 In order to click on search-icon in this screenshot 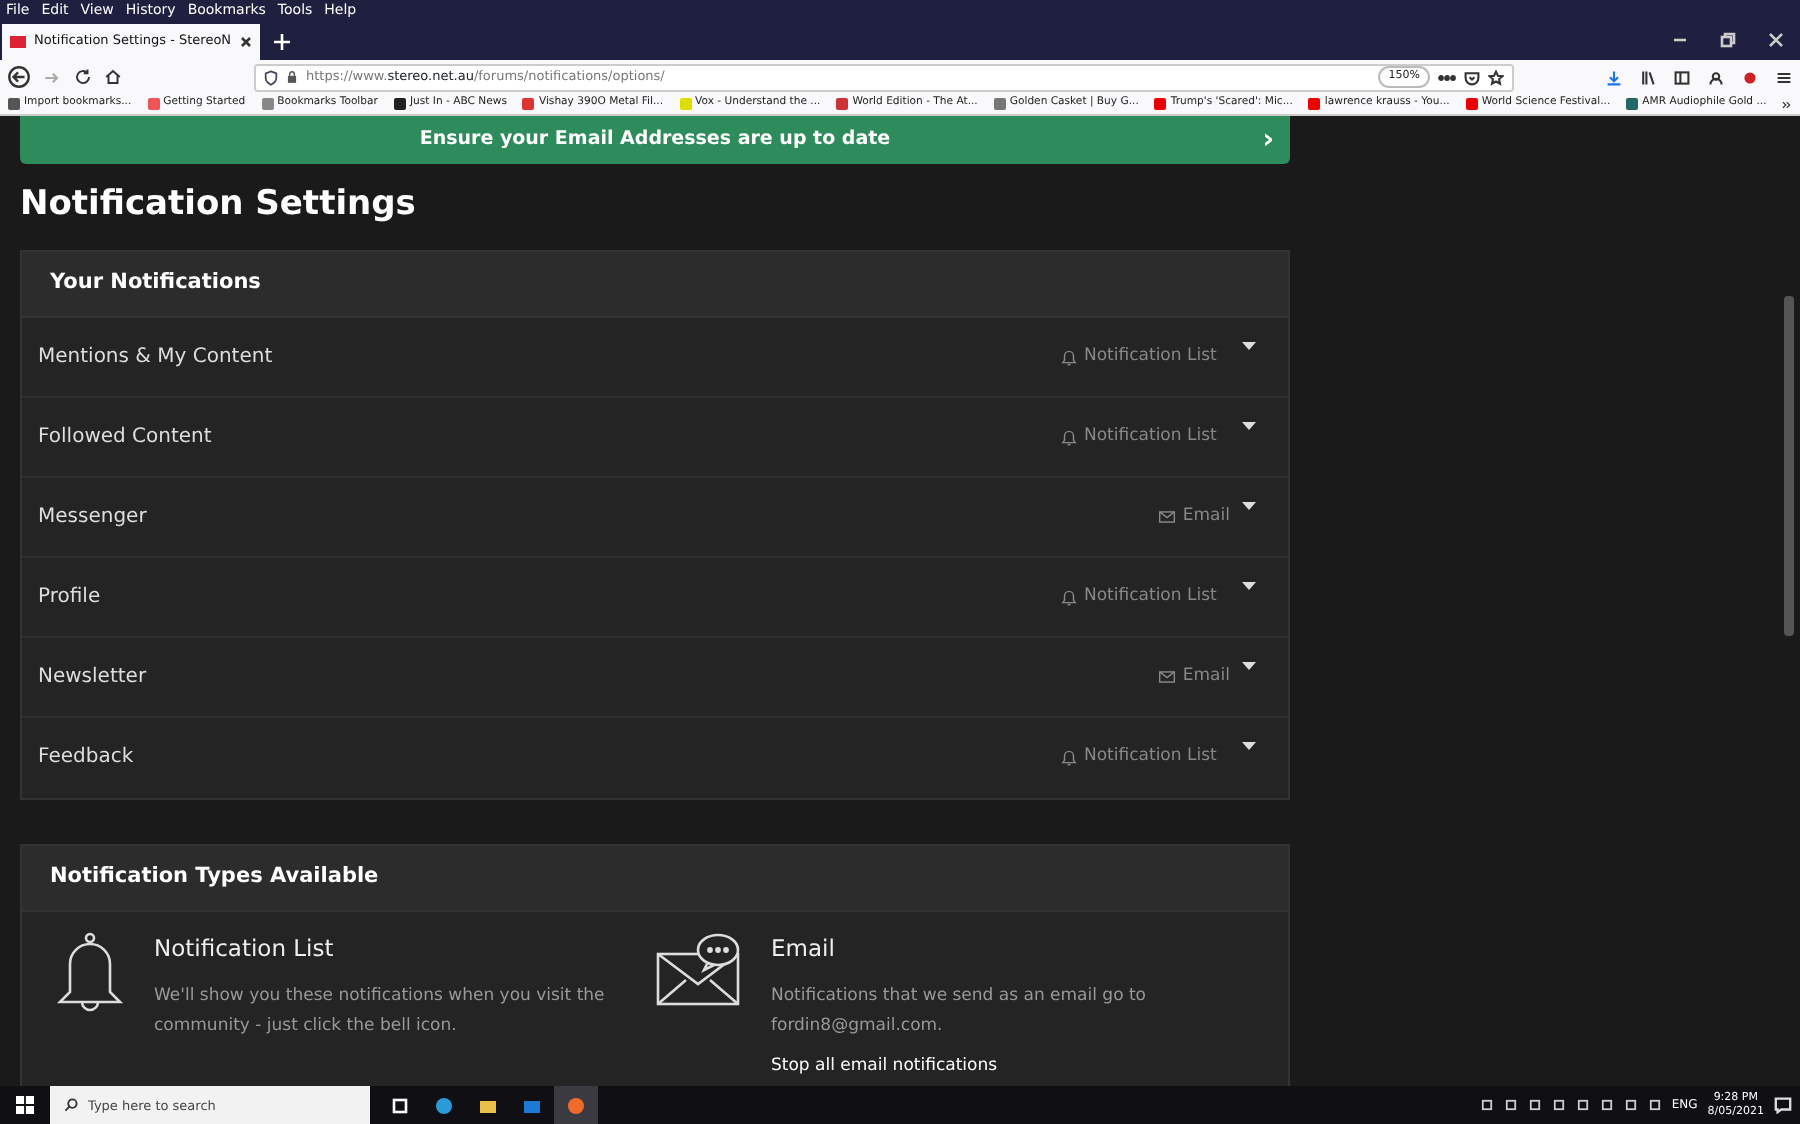, I will do `click(71, 1105)`.